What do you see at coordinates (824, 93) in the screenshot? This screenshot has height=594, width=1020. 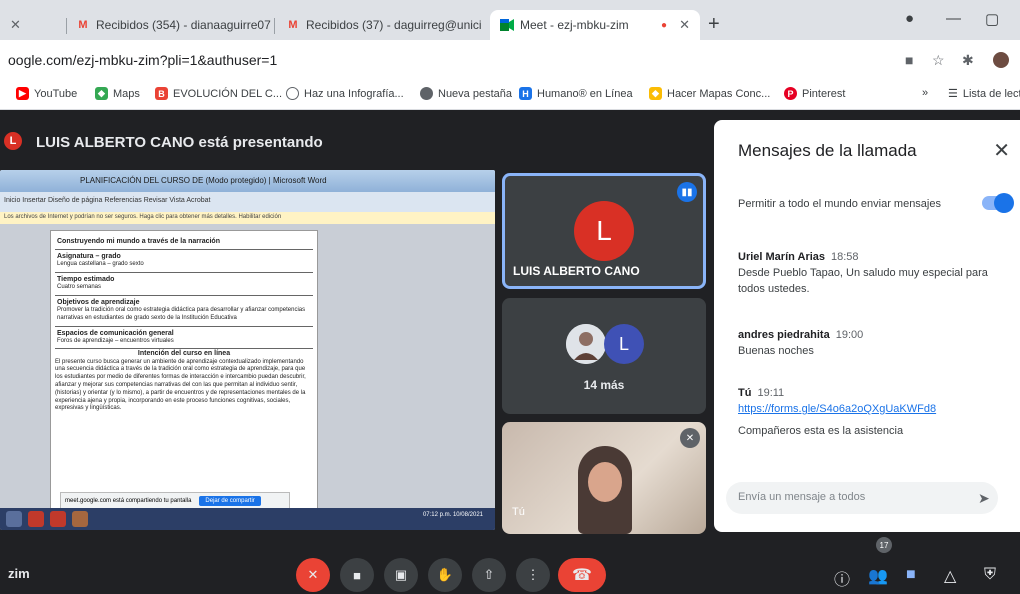 I see `bookmark-label: Pinterest` at bounding box center [824, 93].